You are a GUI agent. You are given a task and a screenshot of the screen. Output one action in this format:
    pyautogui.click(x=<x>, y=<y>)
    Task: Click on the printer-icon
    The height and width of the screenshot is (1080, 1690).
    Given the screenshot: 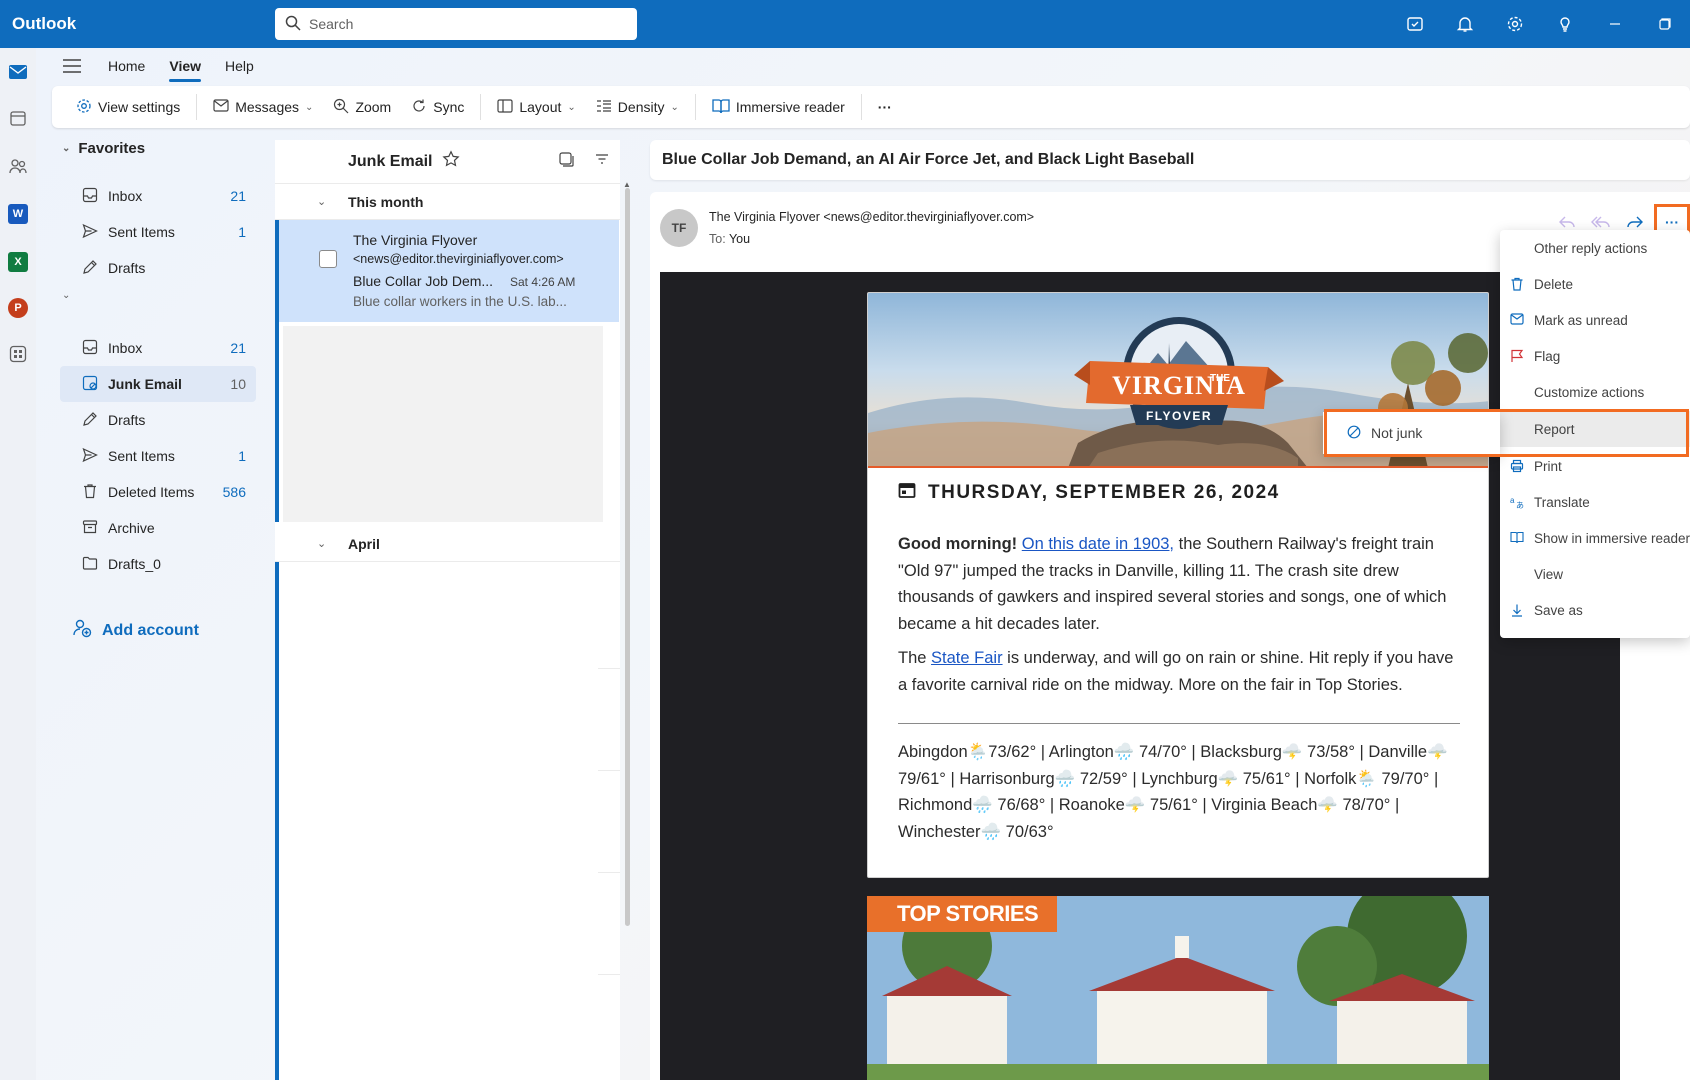 What is the action you would take?
    pyautogui.click(x=1517, y=467)
    